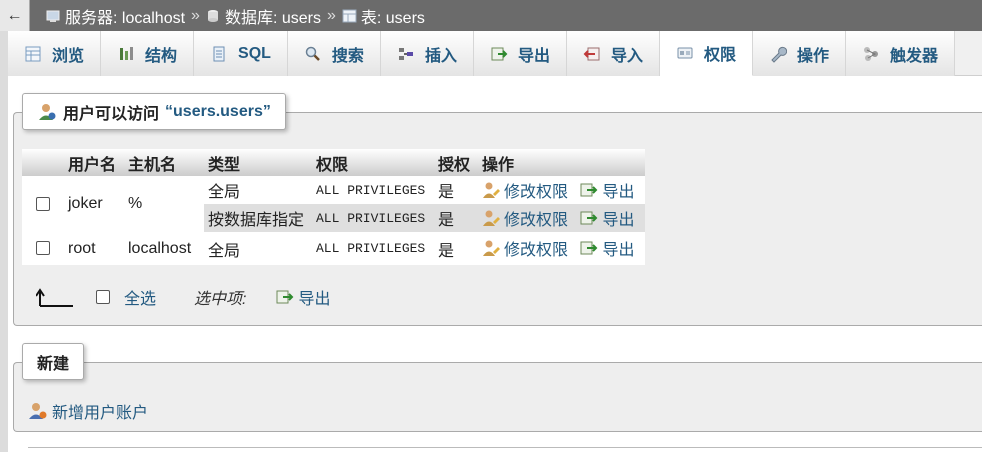  I want to click on header-grant: 授权, so click(456, 162).